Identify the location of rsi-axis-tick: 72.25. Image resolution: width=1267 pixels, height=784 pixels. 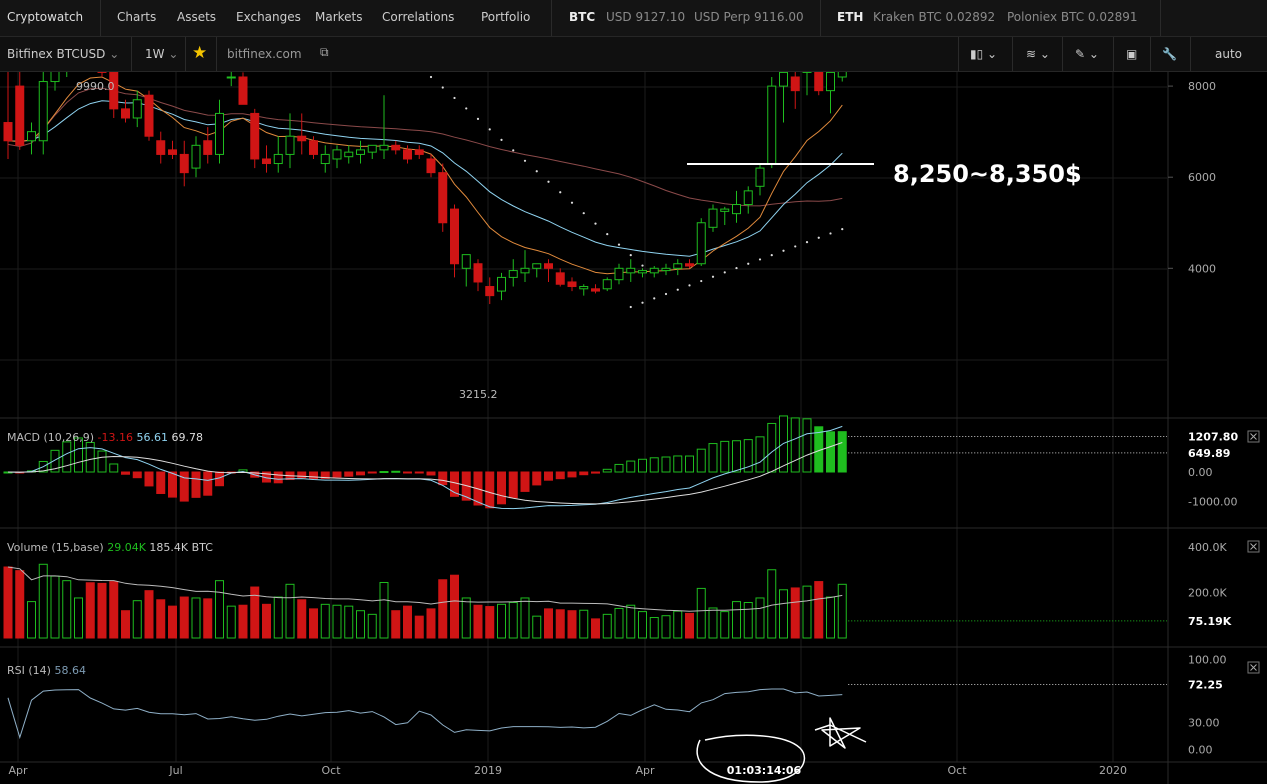
(1205, 684).